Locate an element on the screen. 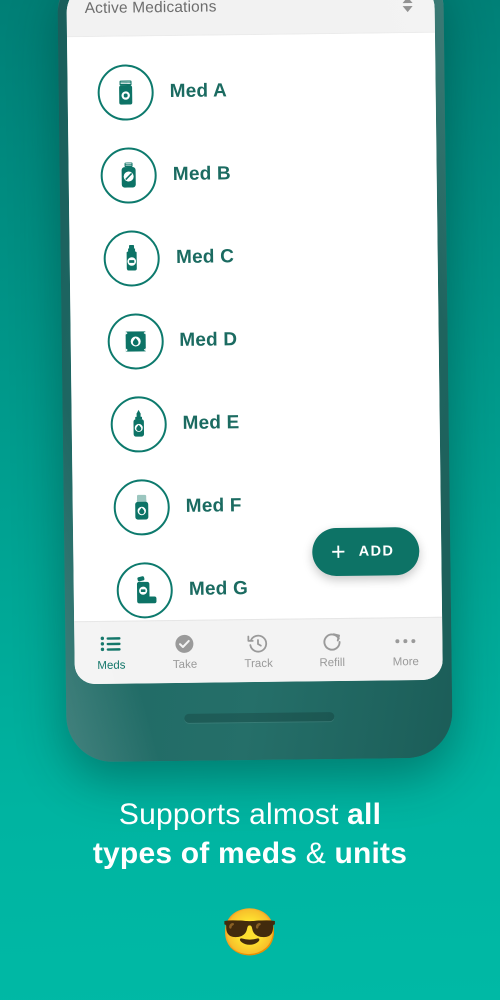  list-icon is located at coordinates (111, 644).